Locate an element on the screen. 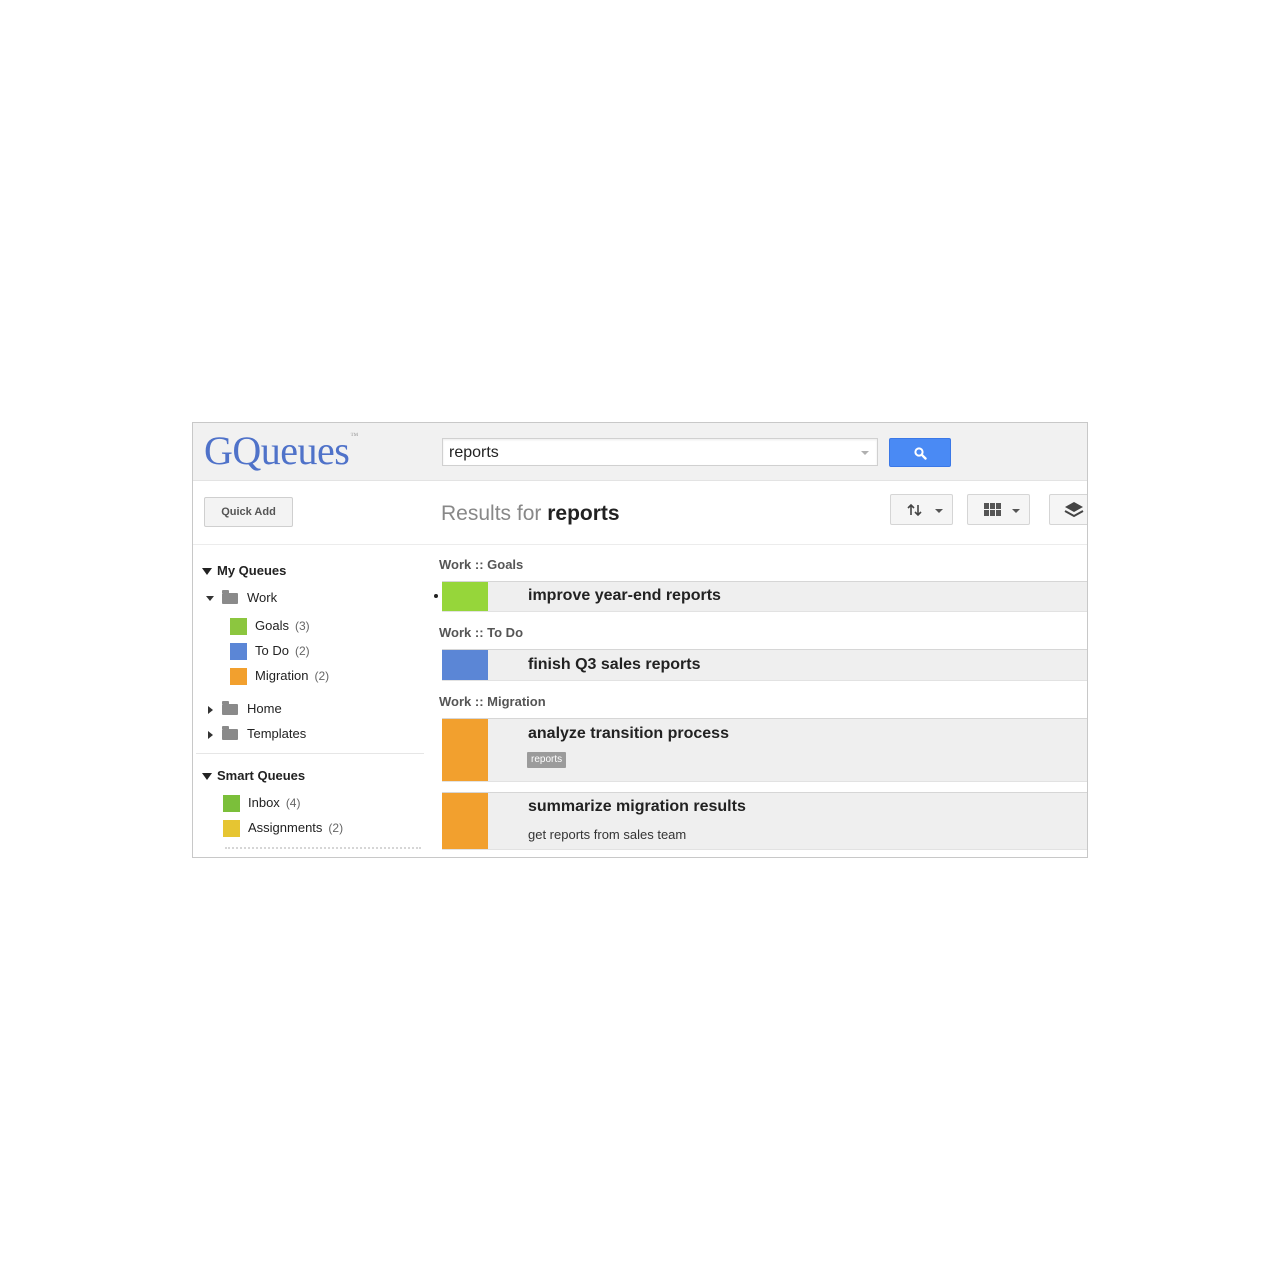  task-tag: reports is located at coordinates (547, 760).